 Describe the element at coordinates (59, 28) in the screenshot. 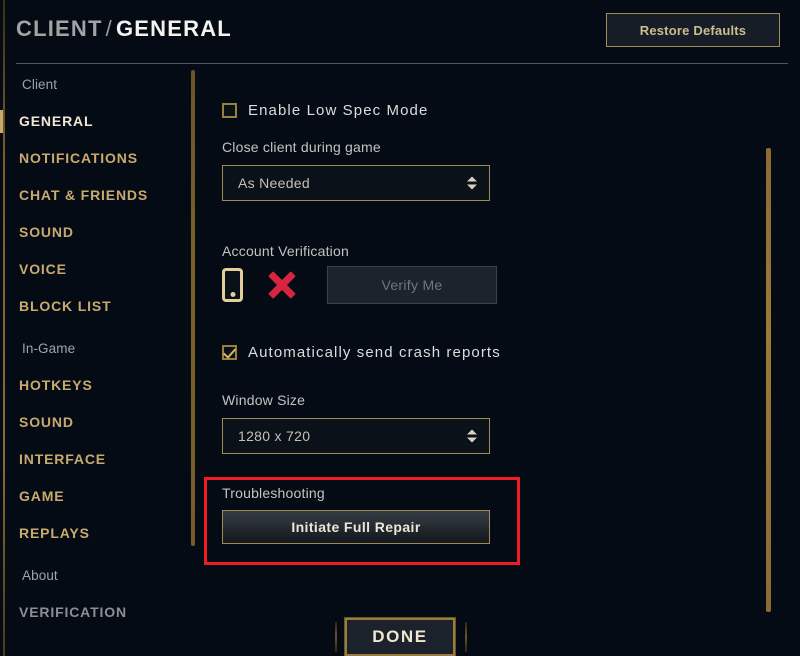

I see `breadcrumb-parent: CLIENT` at that location.